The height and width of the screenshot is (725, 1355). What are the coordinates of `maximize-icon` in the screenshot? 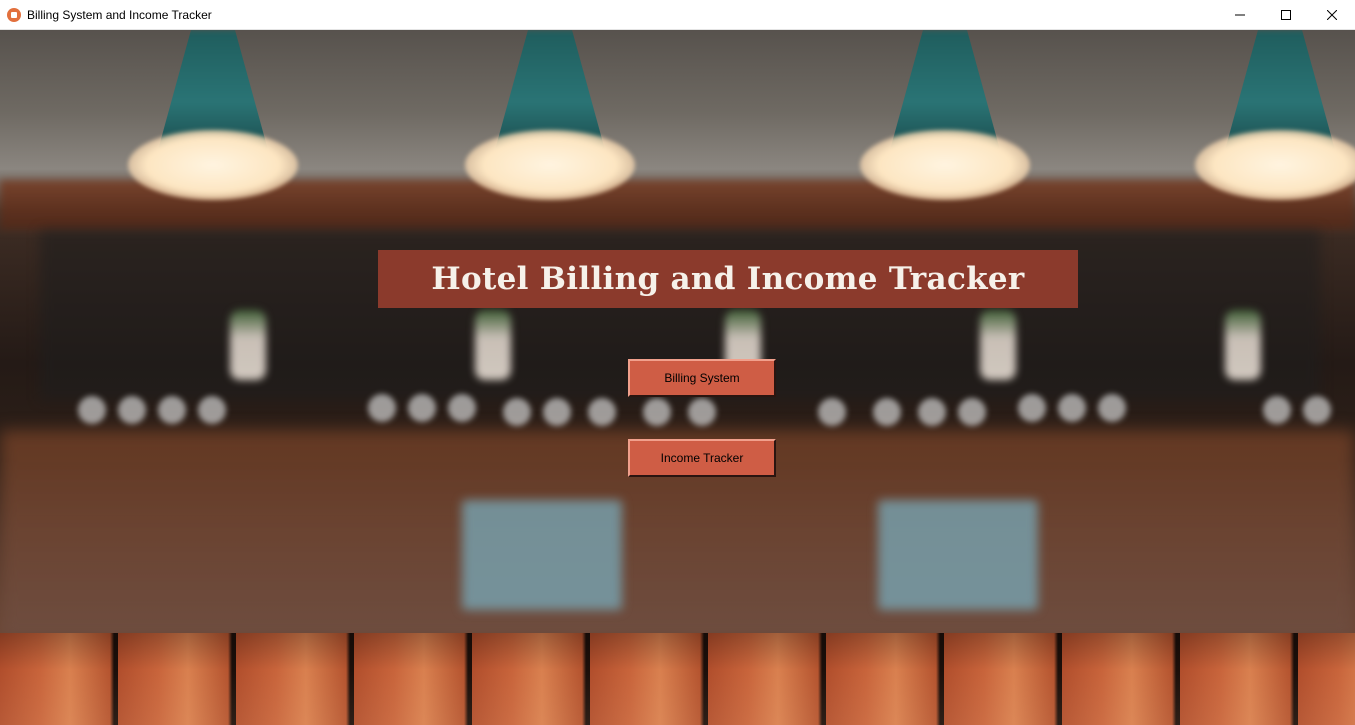 It's located at (1286, 15).